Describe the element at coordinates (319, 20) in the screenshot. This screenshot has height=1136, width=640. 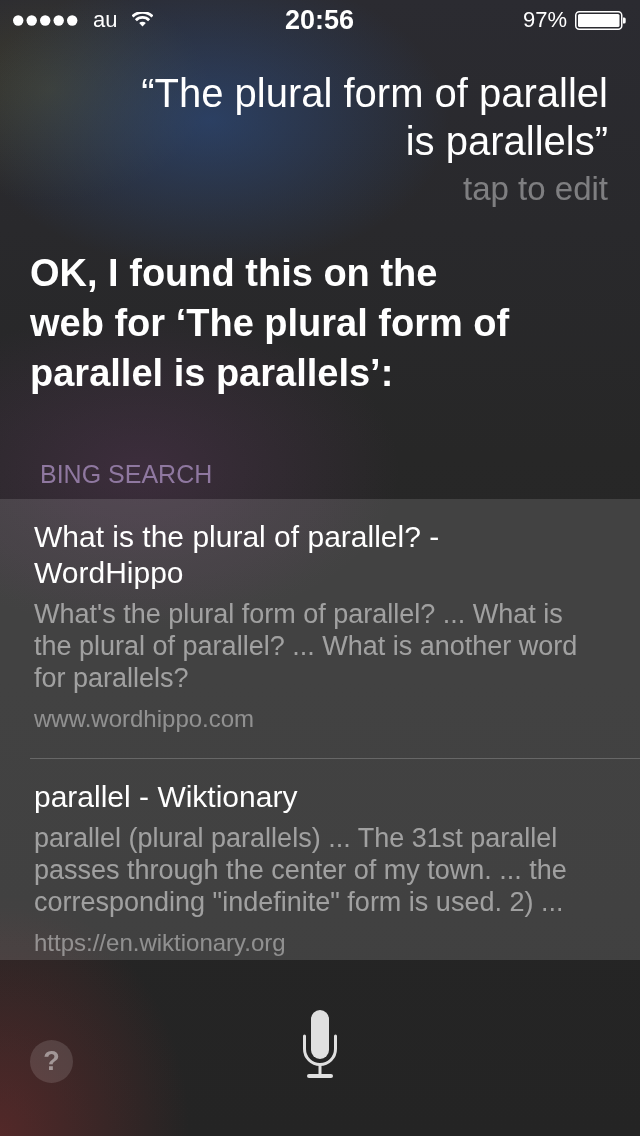
I see `status-time: 20:56` at that location.